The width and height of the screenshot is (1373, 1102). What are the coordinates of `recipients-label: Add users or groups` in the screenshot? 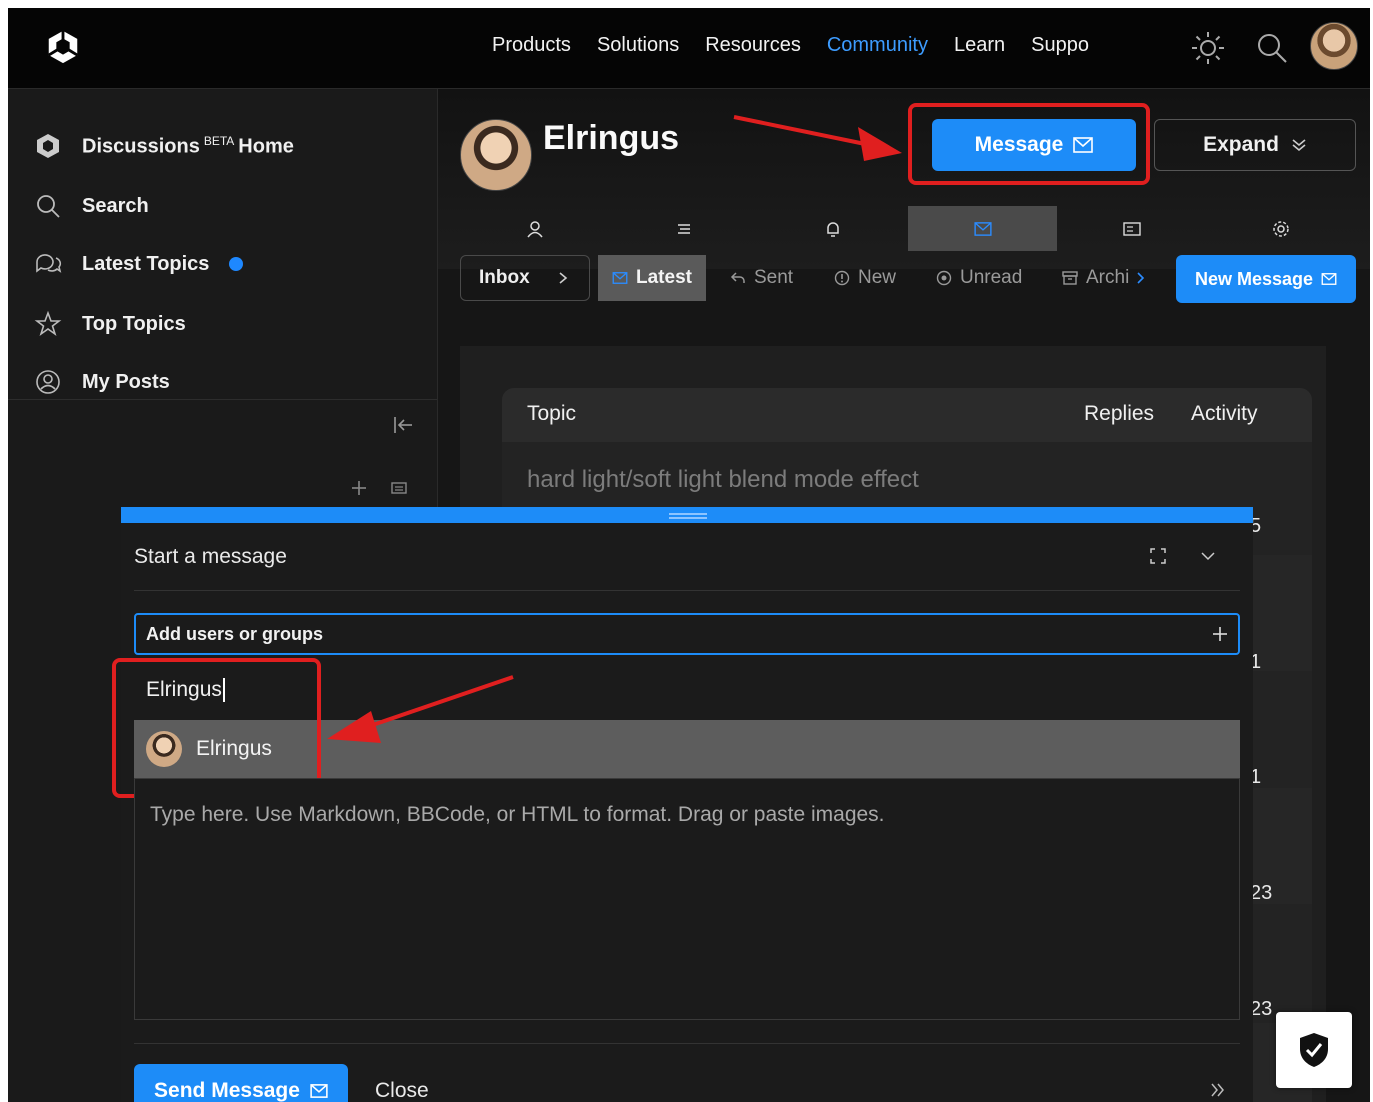 It's located at (235, 633).